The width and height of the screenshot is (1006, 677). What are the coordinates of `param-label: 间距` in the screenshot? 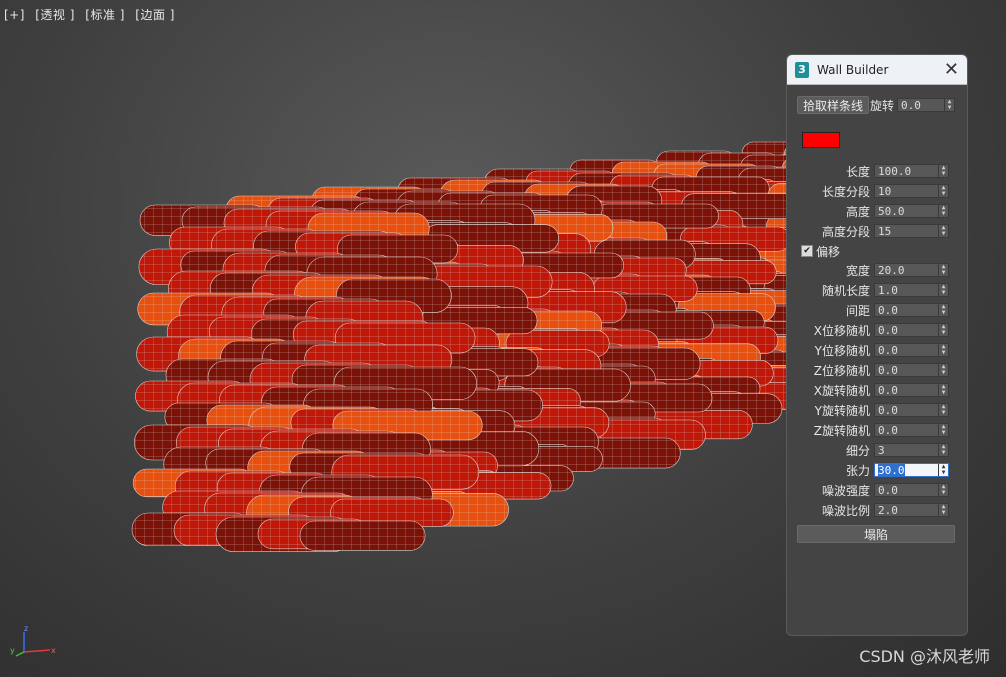 It's located at (857, 310).